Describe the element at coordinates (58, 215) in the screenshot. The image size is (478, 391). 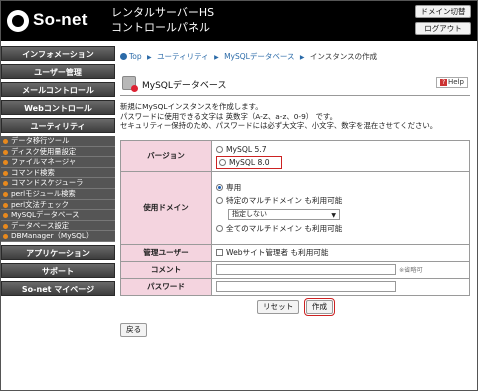
I see `submenu-item-mysql-database: MySQLデータベース` at that location.